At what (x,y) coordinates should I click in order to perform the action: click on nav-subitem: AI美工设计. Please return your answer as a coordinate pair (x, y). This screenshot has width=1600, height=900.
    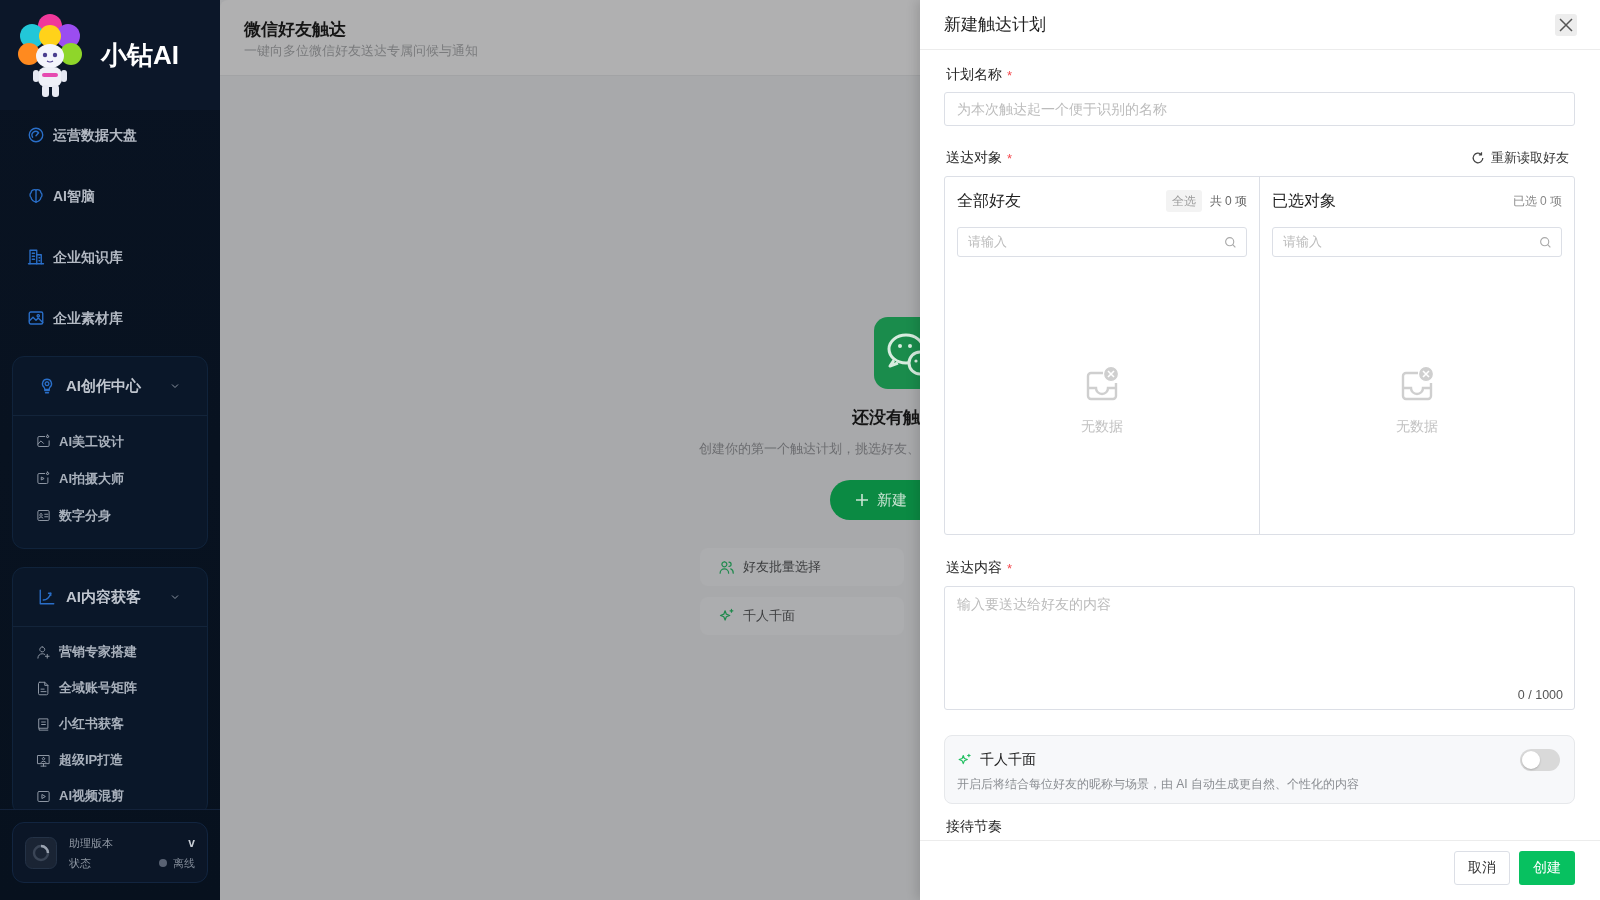
    Looking at the image, I should click on (80, 441).